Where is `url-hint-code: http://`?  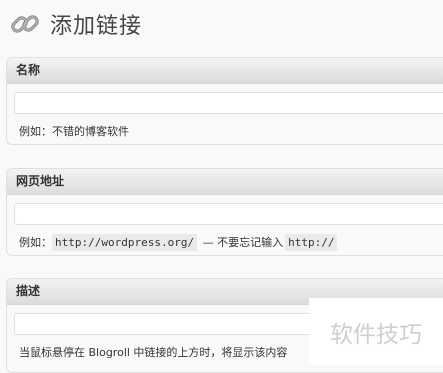
url-hint-code: http:// is located at coordinates (311, 242).